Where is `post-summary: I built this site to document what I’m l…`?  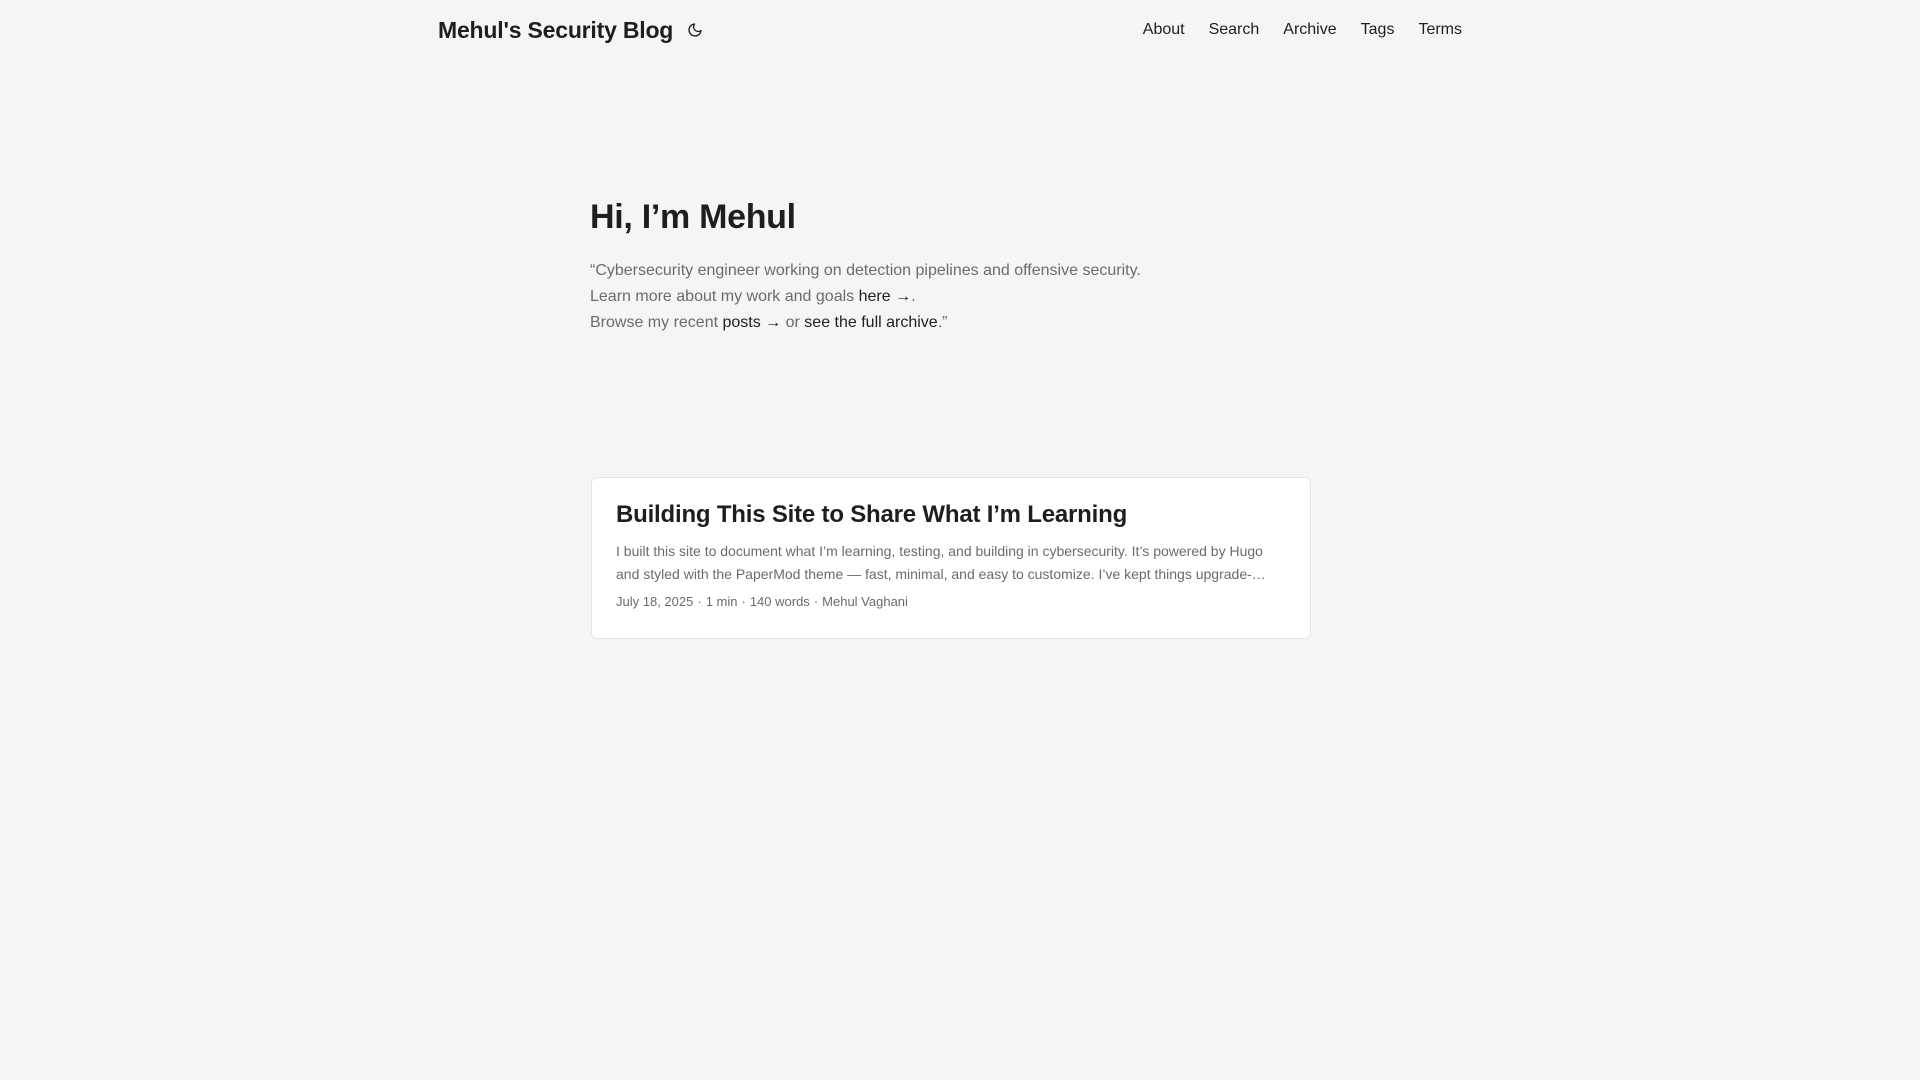 post-summary: I built this site to document what I’m l… is located at coordinates (939, 562).